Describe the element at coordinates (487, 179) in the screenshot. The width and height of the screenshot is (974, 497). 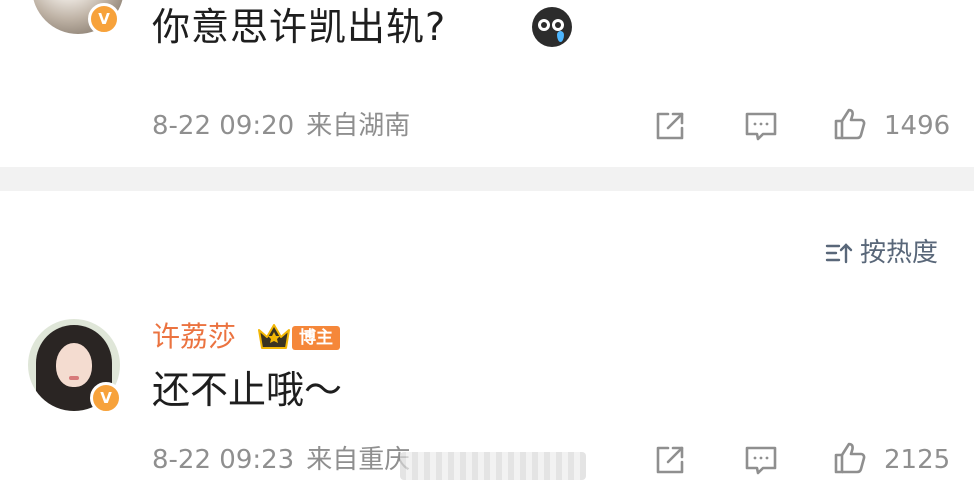
I see `section-divider` at that location.